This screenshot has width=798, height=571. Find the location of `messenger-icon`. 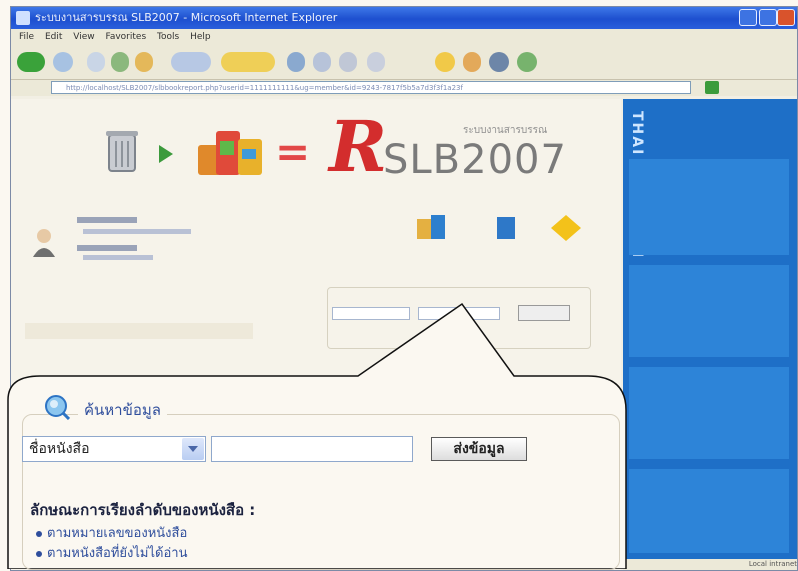

messenger-icon is located at coordinates (445, 62).